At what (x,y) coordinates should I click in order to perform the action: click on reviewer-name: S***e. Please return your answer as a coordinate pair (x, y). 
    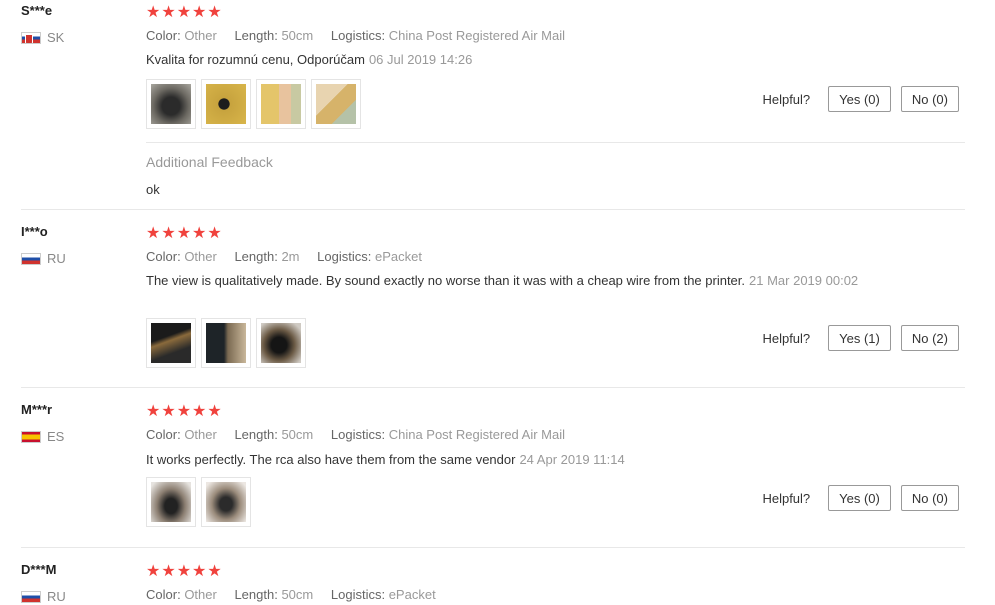
    Looking at the image, I should click on (37, 10).